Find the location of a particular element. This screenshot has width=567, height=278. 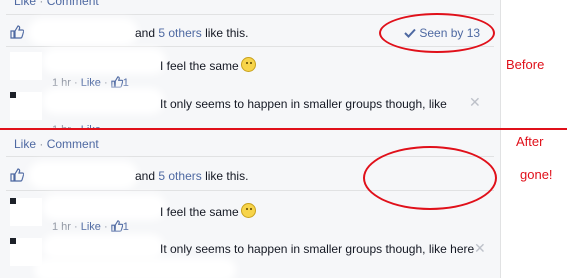

highlight-ellipse-before is located at coordinates (437, 33).